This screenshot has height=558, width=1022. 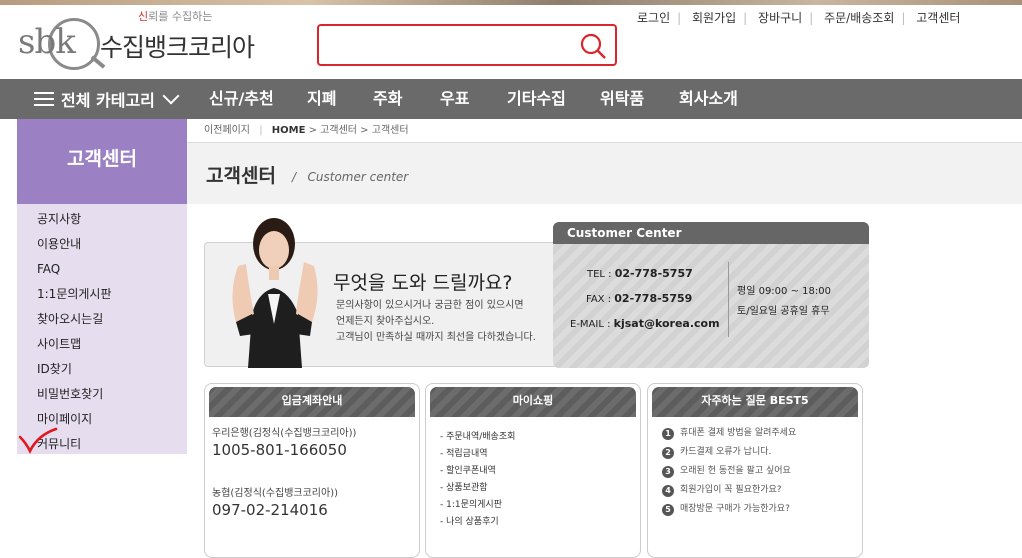 What do you see at coordinates (511, 2) in the screenshot?
I see `top-decorative-strip` at bounding box center [511, 2].